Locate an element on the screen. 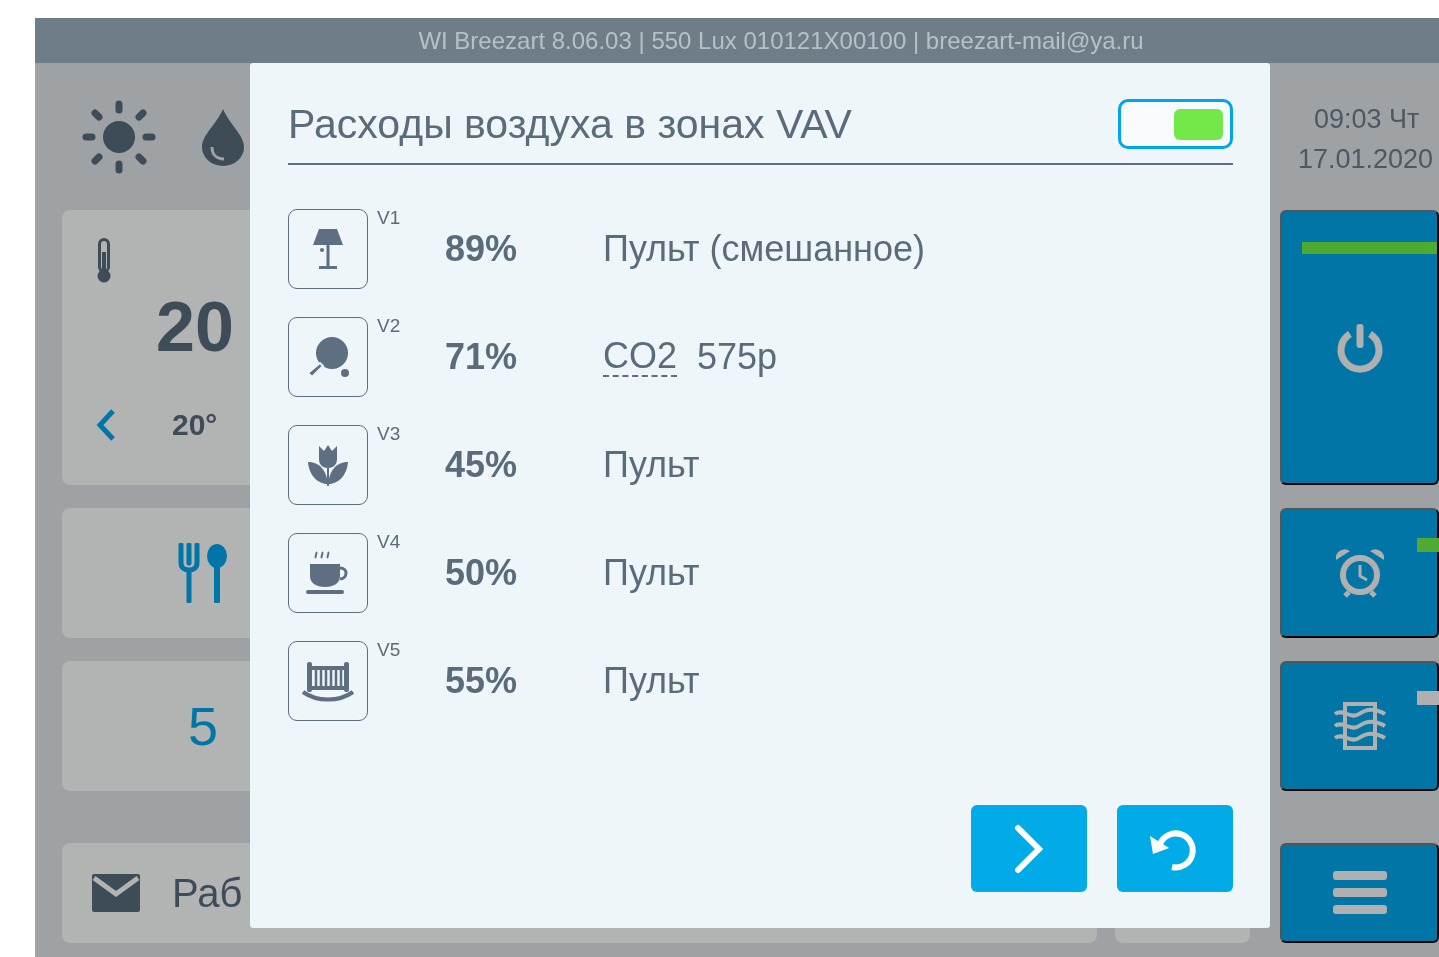  lamp-icon is located at coordinates (328, 249).